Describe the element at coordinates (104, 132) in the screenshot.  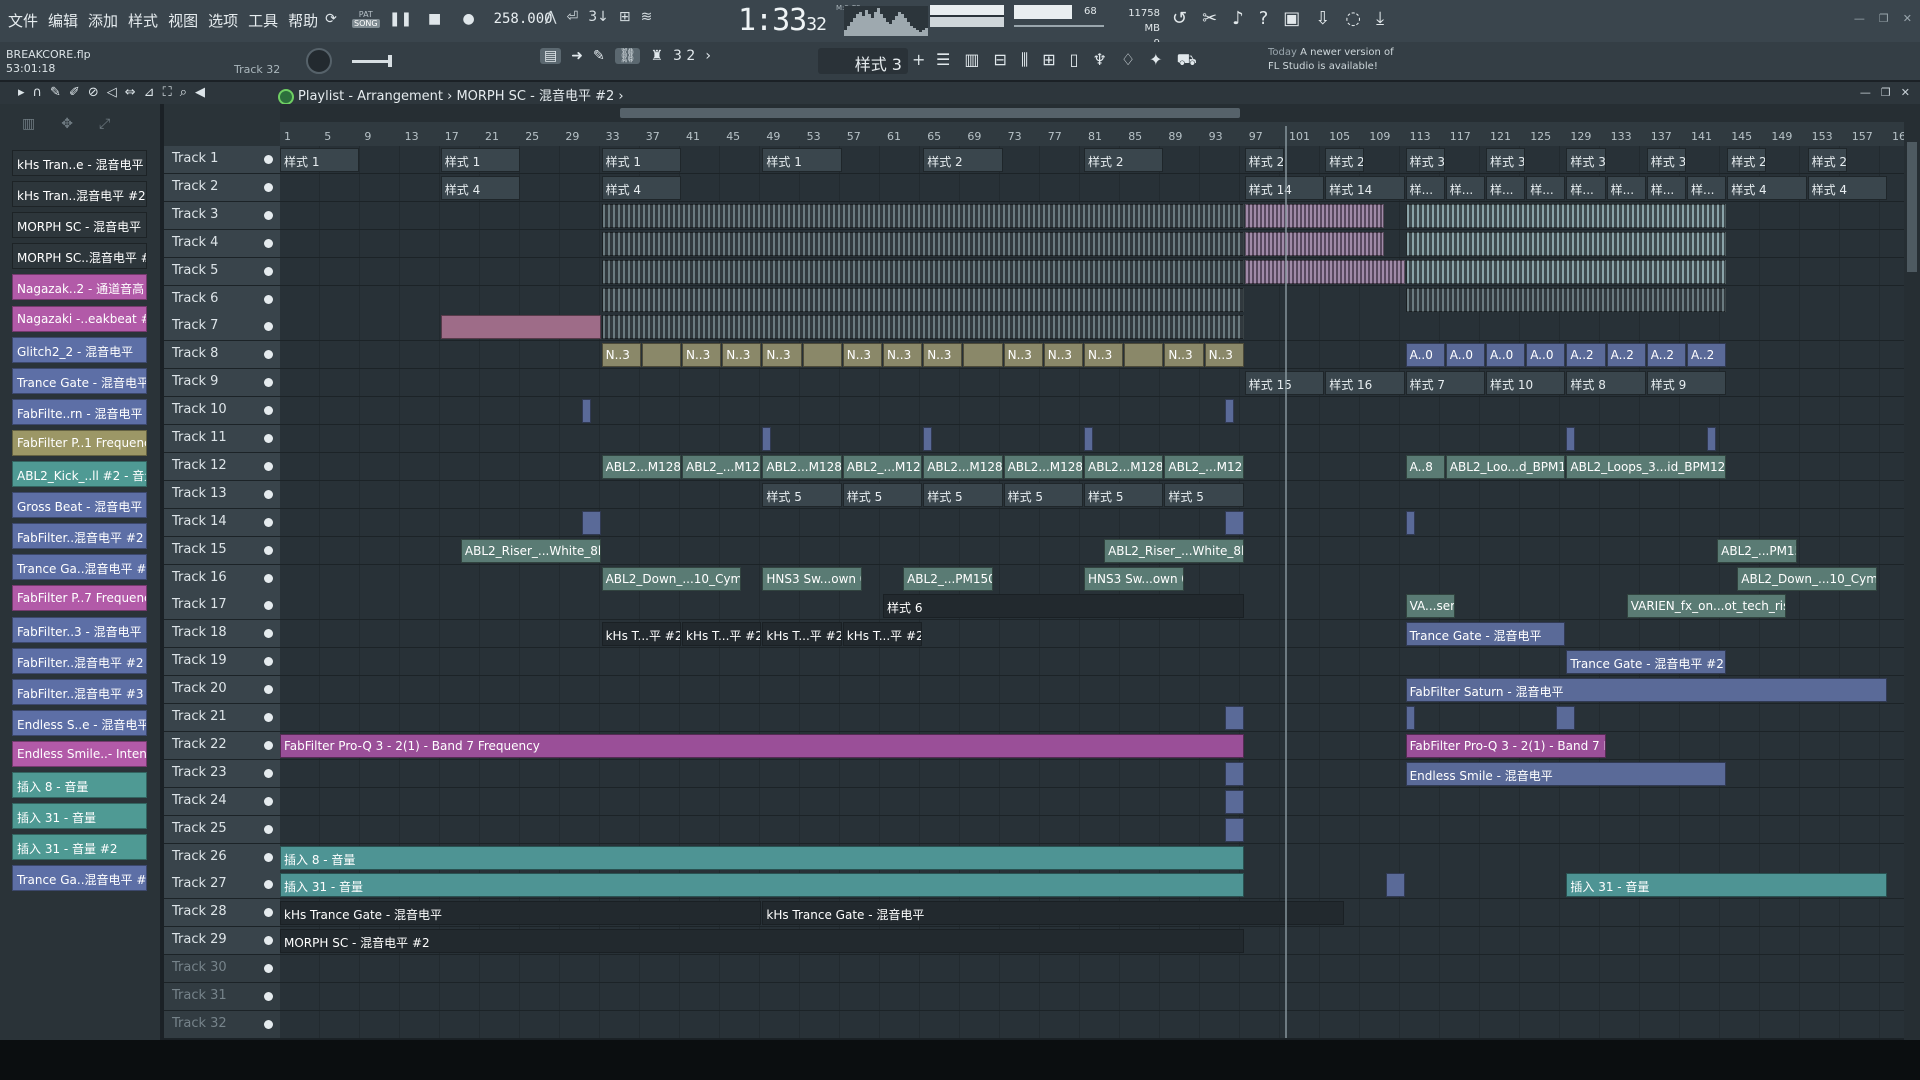
I see `automation-view-icon: ⤢` at that location.